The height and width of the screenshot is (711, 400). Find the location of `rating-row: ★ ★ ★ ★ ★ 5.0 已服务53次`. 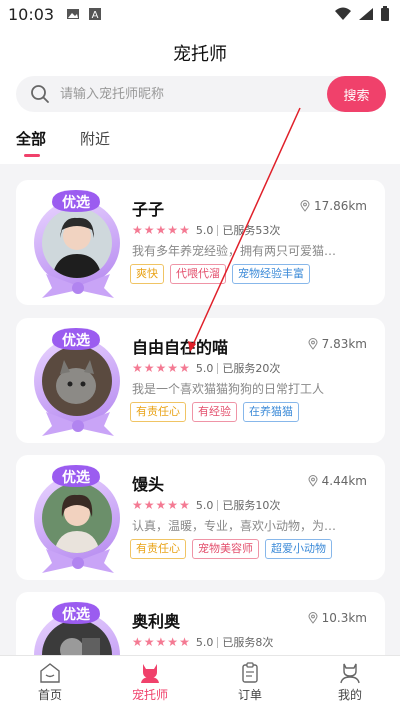

rating-row: ★ ★ ★ ★ ★ 5.0 已服务53次 is located at coordinates (206, 230).